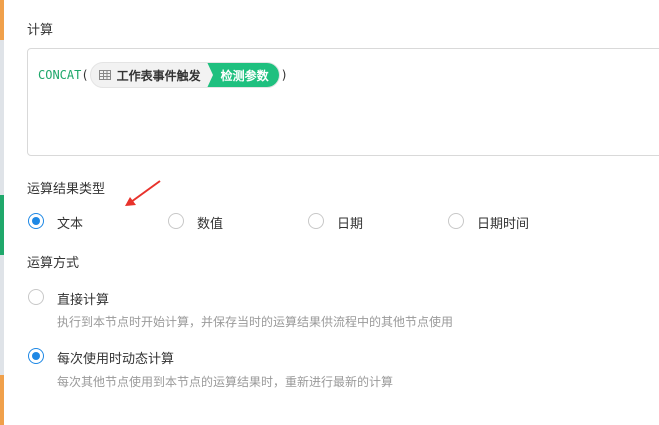 This screenshot has width=659, height=425. I want to click on formula-open-paren: (, so click(85, 75).